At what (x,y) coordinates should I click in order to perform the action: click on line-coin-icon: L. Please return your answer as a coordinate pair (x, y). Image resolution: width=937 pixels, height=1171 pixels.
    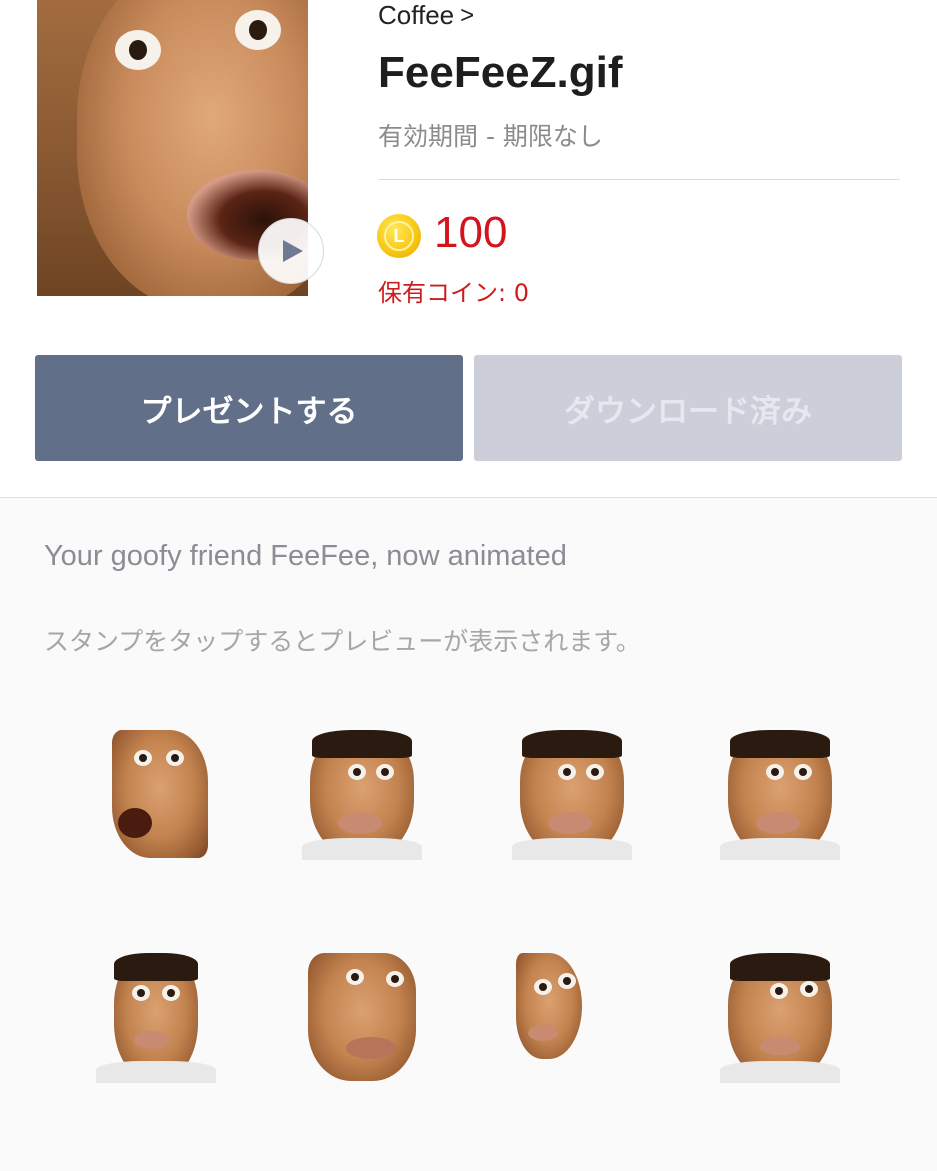
    Looking at the image, I should click on (399, 236).